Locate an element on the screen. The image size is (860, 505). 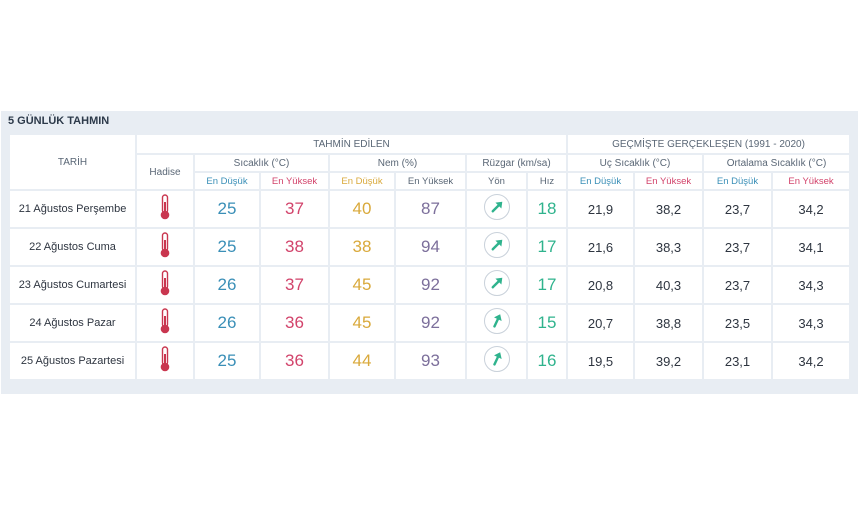
temp-high-header: En Yüksek is located at coordinates (294, 181).